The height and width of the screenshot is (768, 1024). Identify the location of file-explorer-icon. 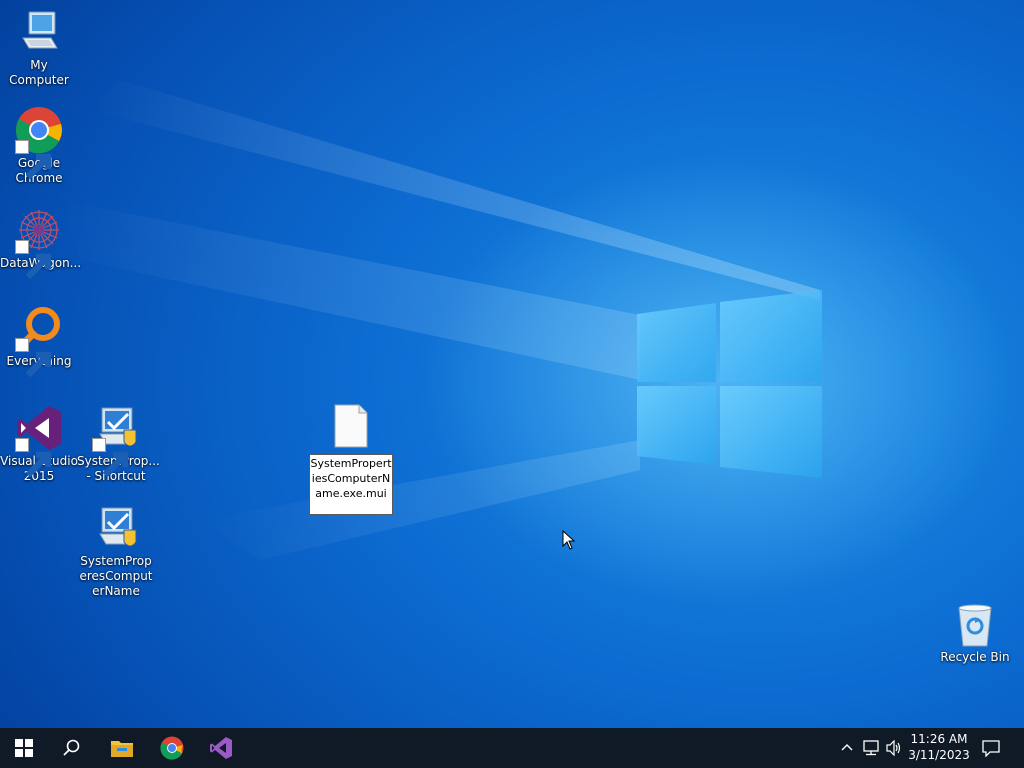
(122, 749).